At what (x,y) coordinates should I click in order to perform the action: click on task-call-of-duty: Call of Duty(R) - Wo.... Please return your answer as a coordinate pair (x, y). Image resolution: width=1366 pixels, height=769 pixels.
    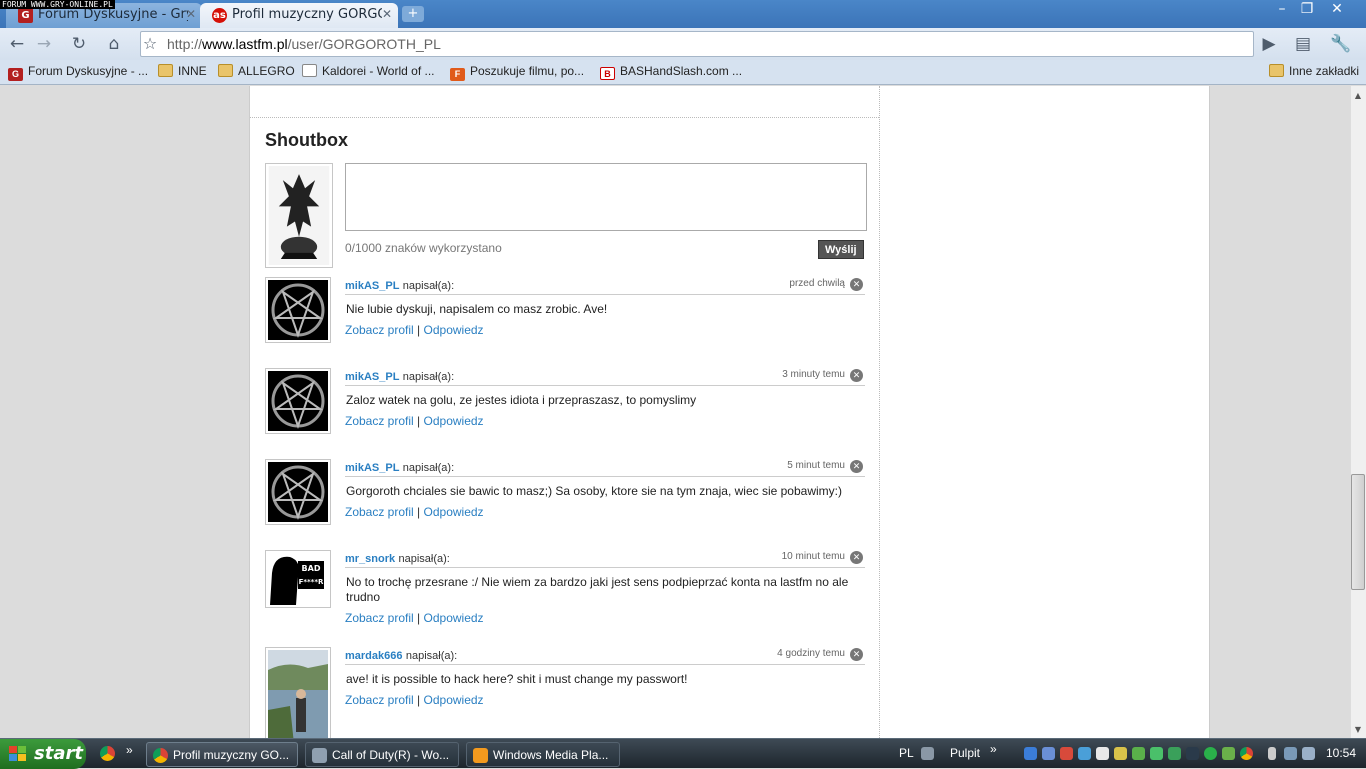
    Looking at the image, I should click on (382, 754).